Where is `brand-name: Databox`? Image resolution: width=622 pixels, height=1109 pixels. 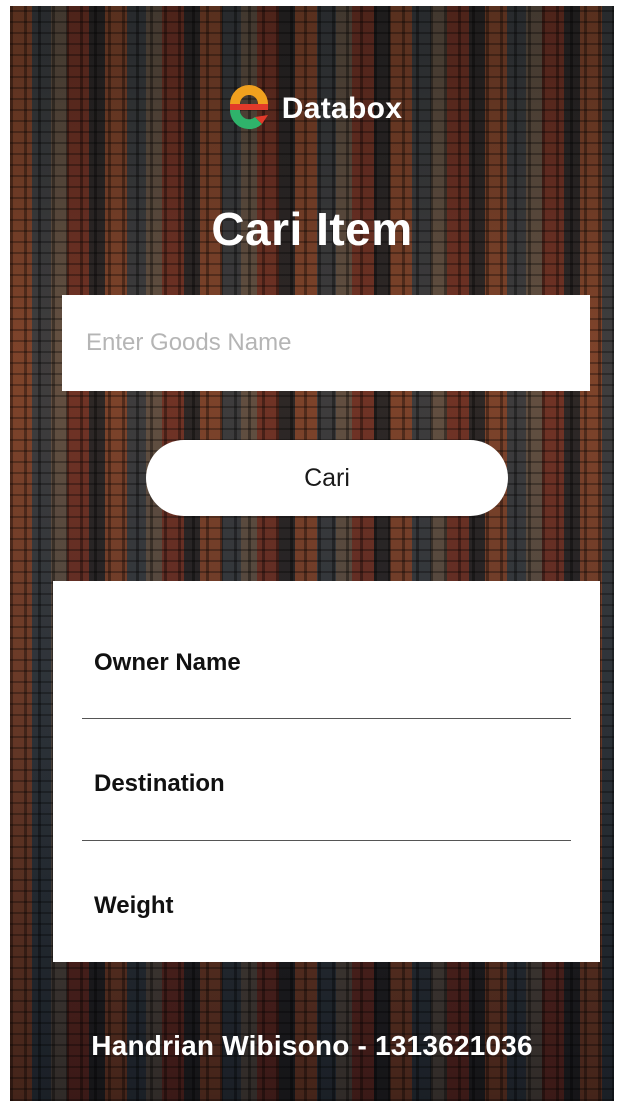
brand-name: Databox is located at coordinates (342, 108).